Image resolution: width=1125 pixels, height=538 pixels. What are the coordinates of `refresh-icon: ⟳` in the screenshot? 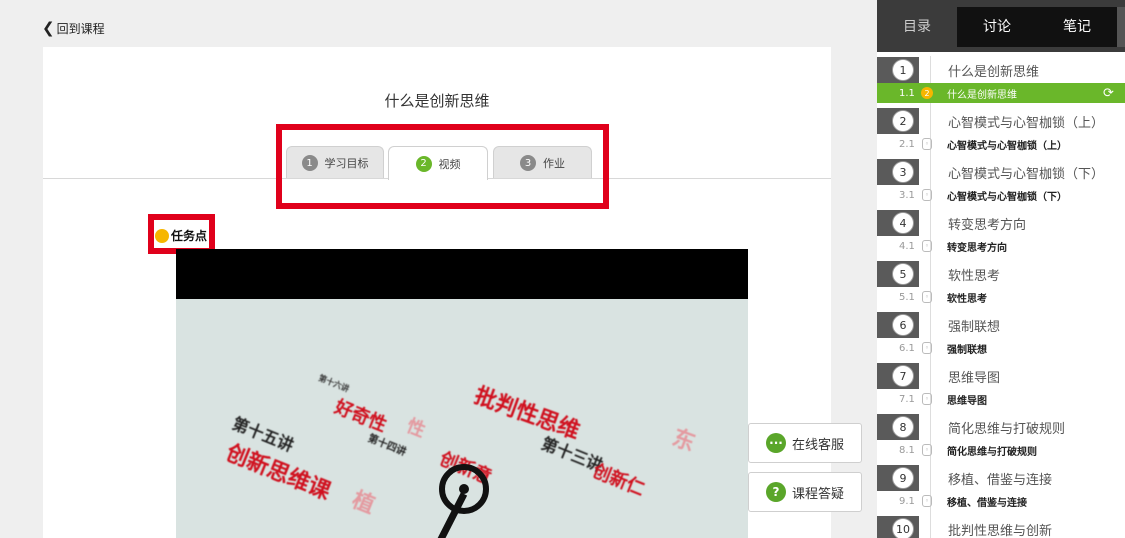 It's located at (1108, 93).